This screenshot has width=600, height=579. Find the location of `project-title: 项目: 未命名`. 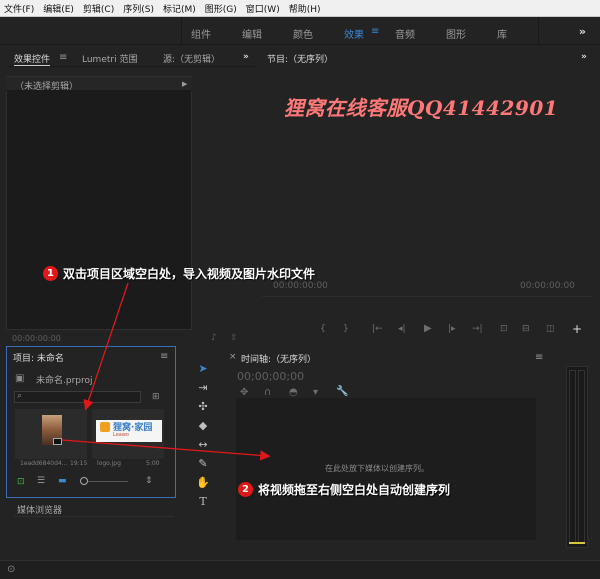

project-title: 项目: 未命名 is located at coordinates (38, 359).